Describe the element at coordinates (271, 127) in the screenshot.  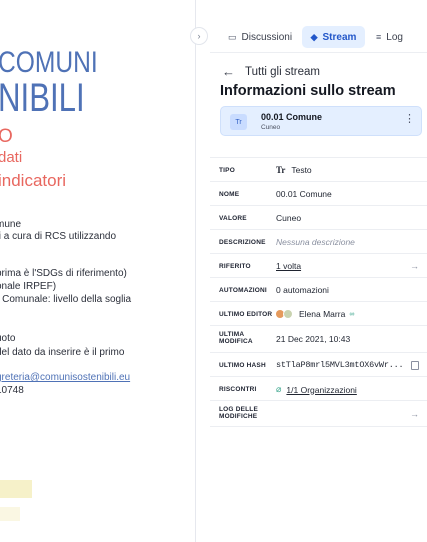
I see `stream-subtitle: Cuneo` at that location.